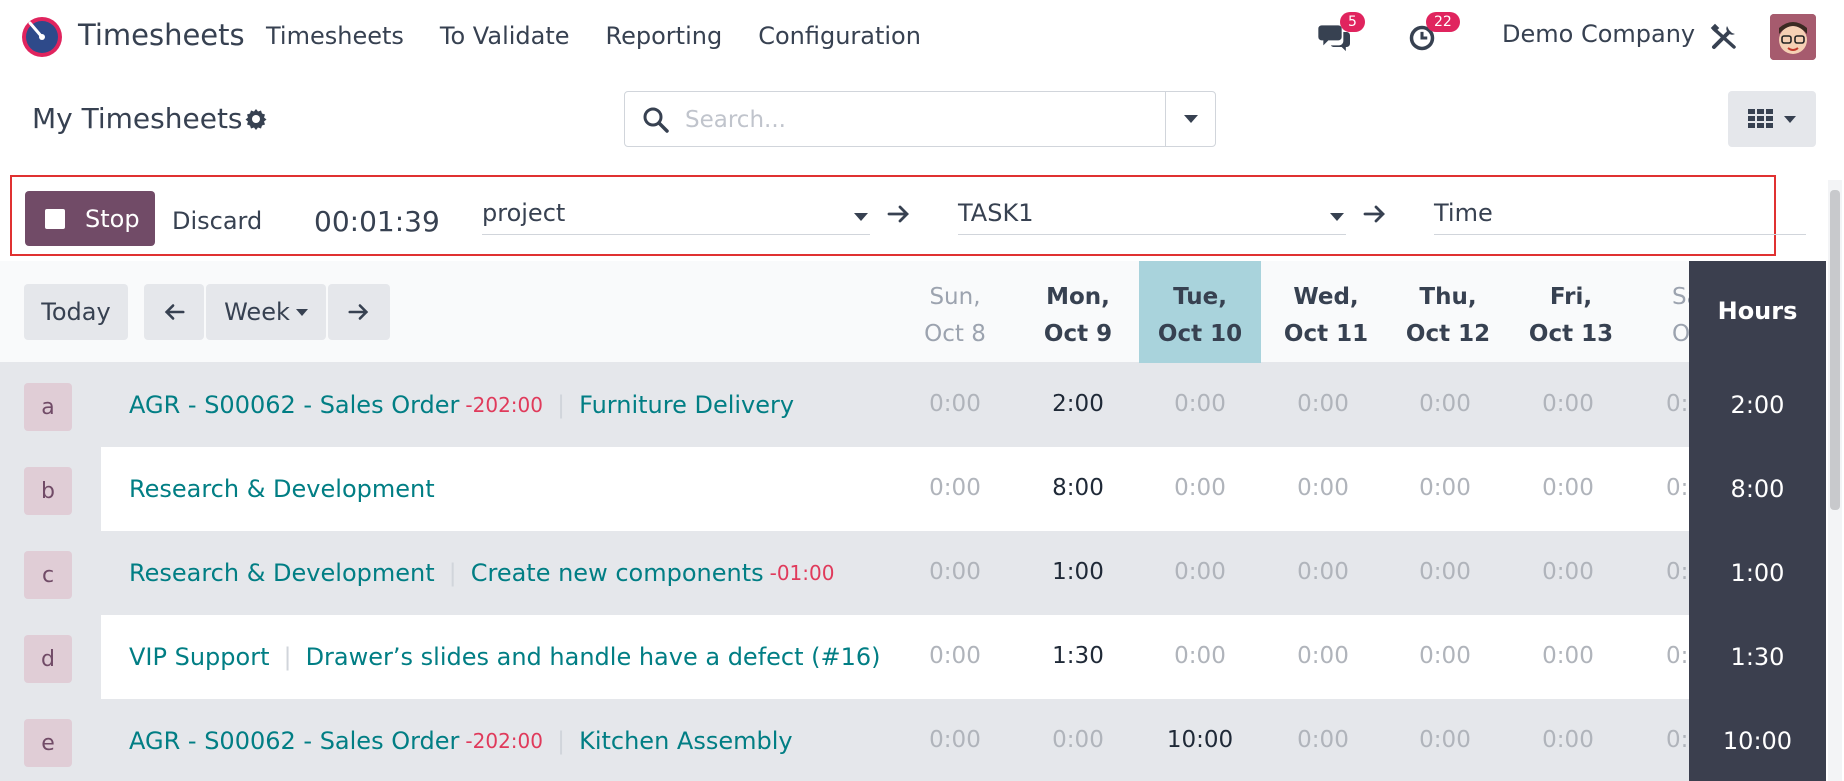  I want to click on previous-button, so click(174, 312).